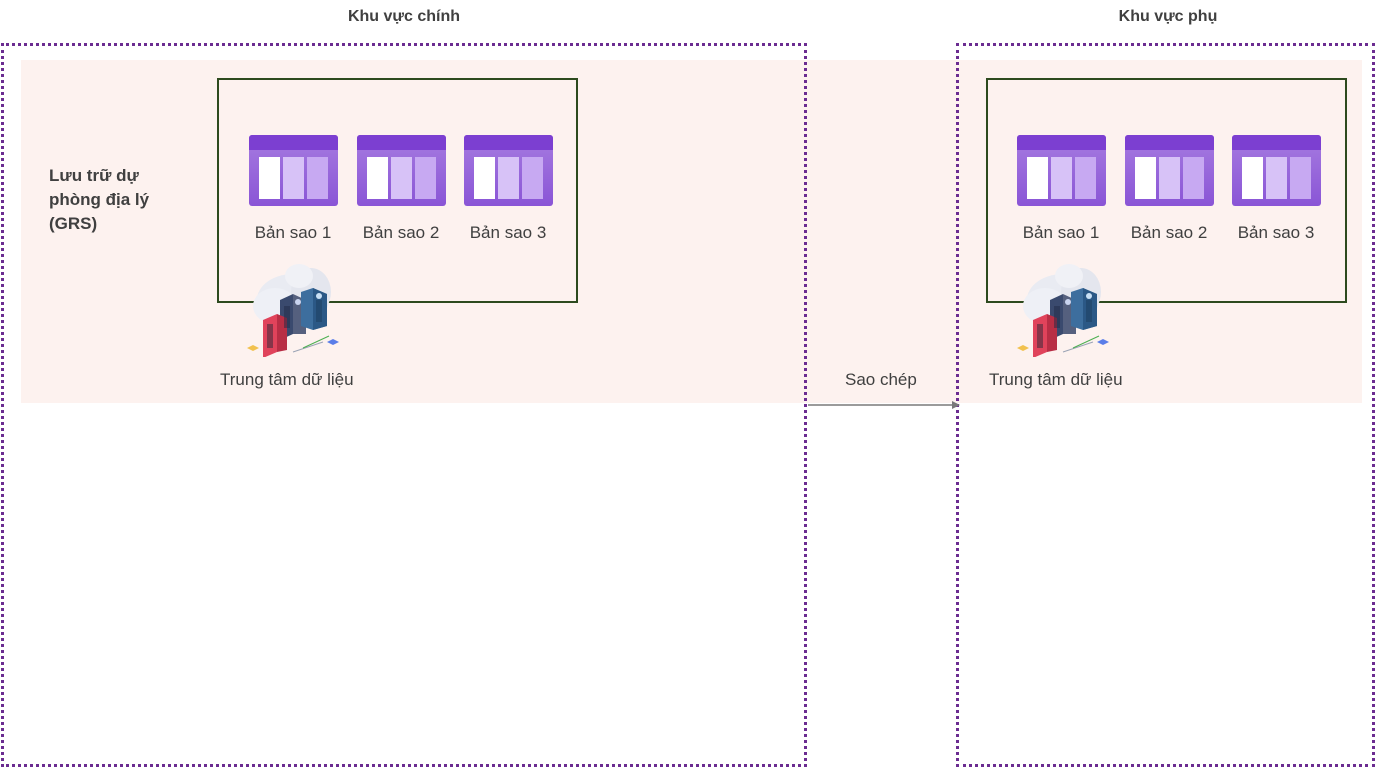  I want to click on primary-replica-1: Bản sao 1, so click(293, 189).